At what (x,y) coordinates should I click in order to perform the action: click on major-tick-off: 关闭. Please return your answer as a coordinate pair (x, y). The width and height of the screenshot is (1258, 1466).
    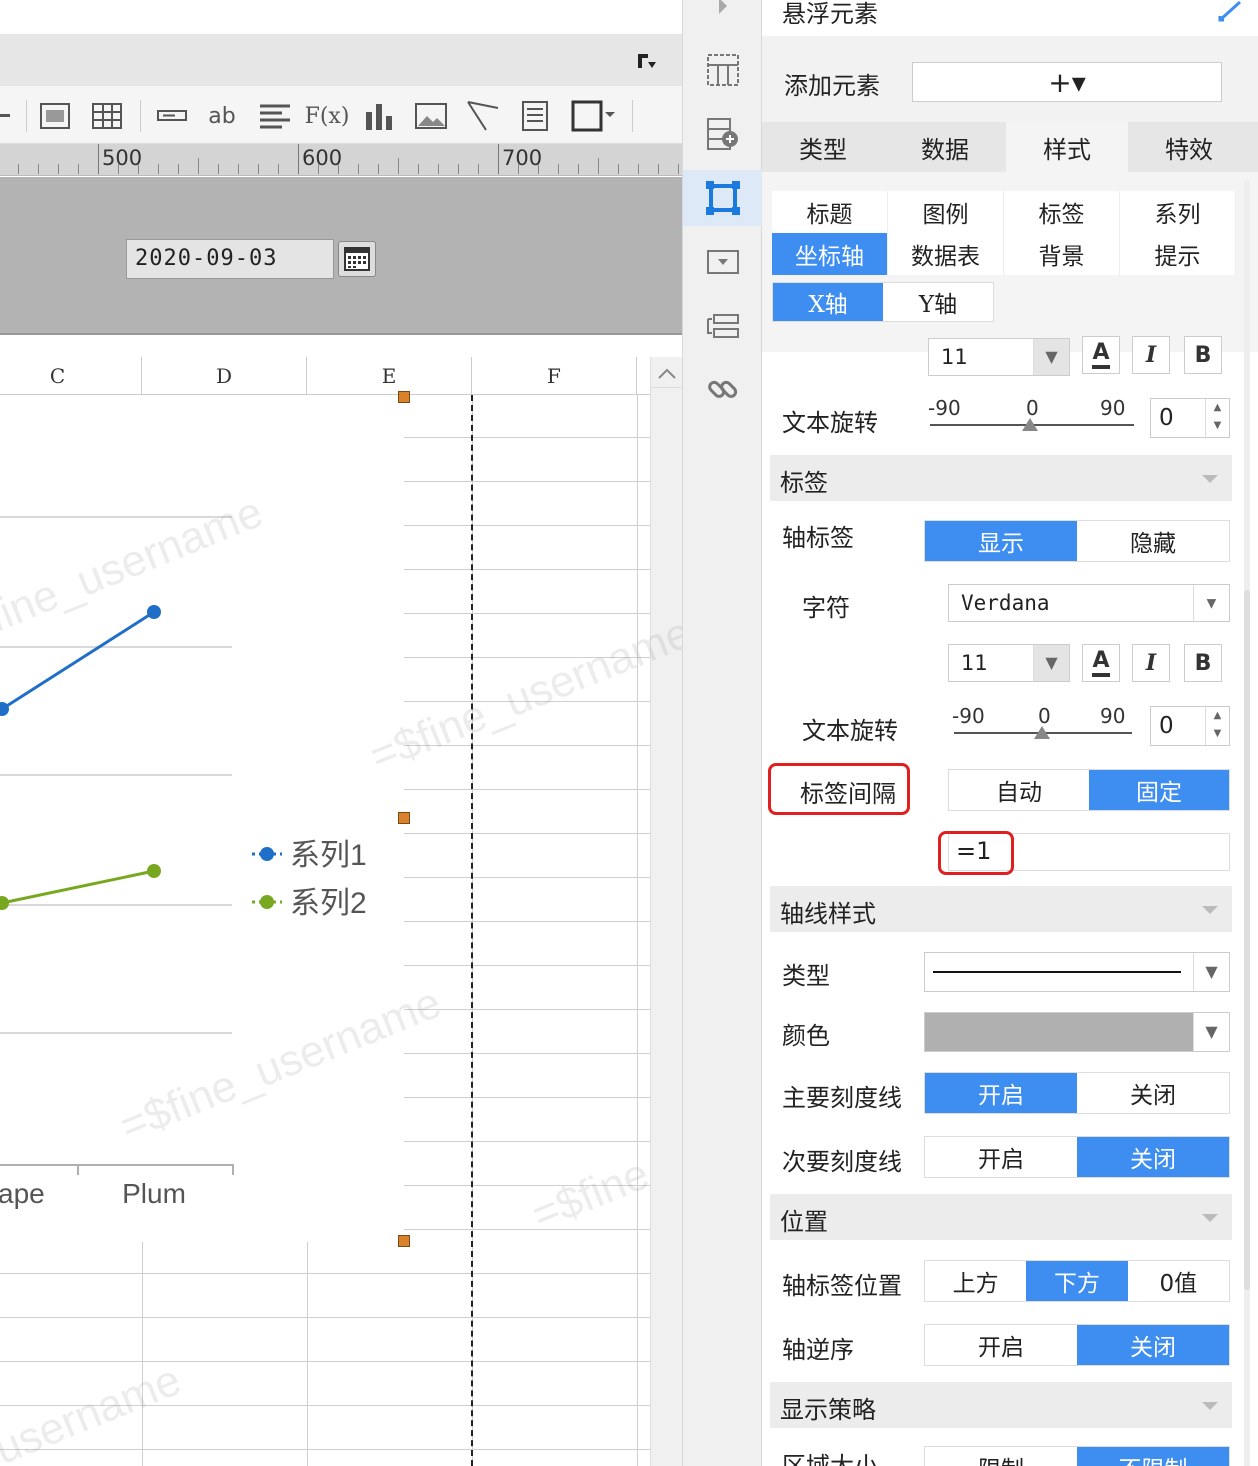
    Looking at the image, I should click on (1153, 1093).